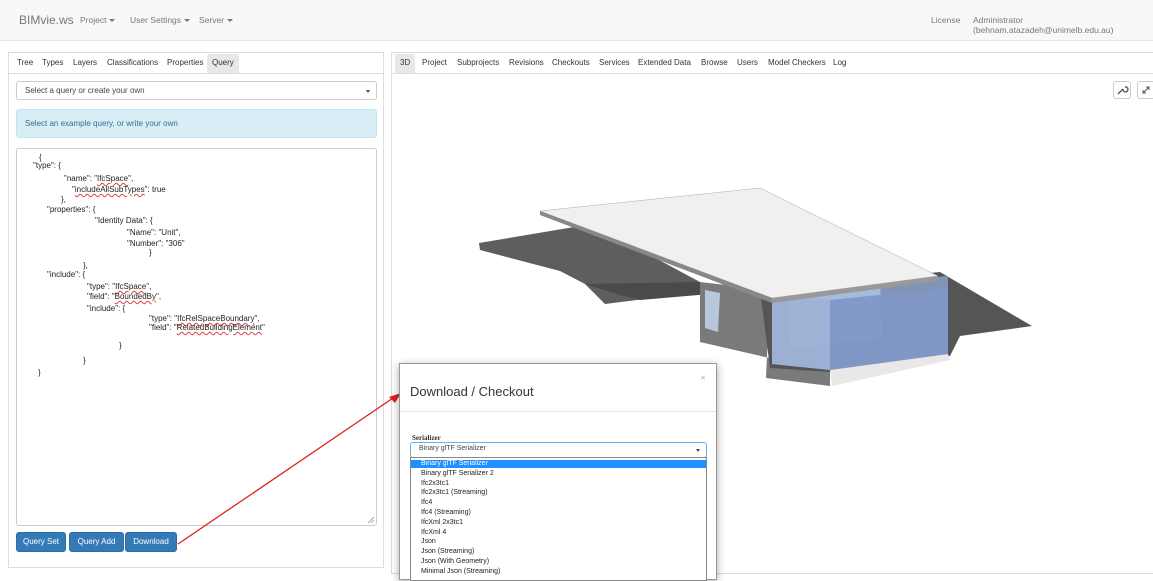  Describe the element at coordinates (558, 411) in the screenshot. I see `modal-divider` at that location.